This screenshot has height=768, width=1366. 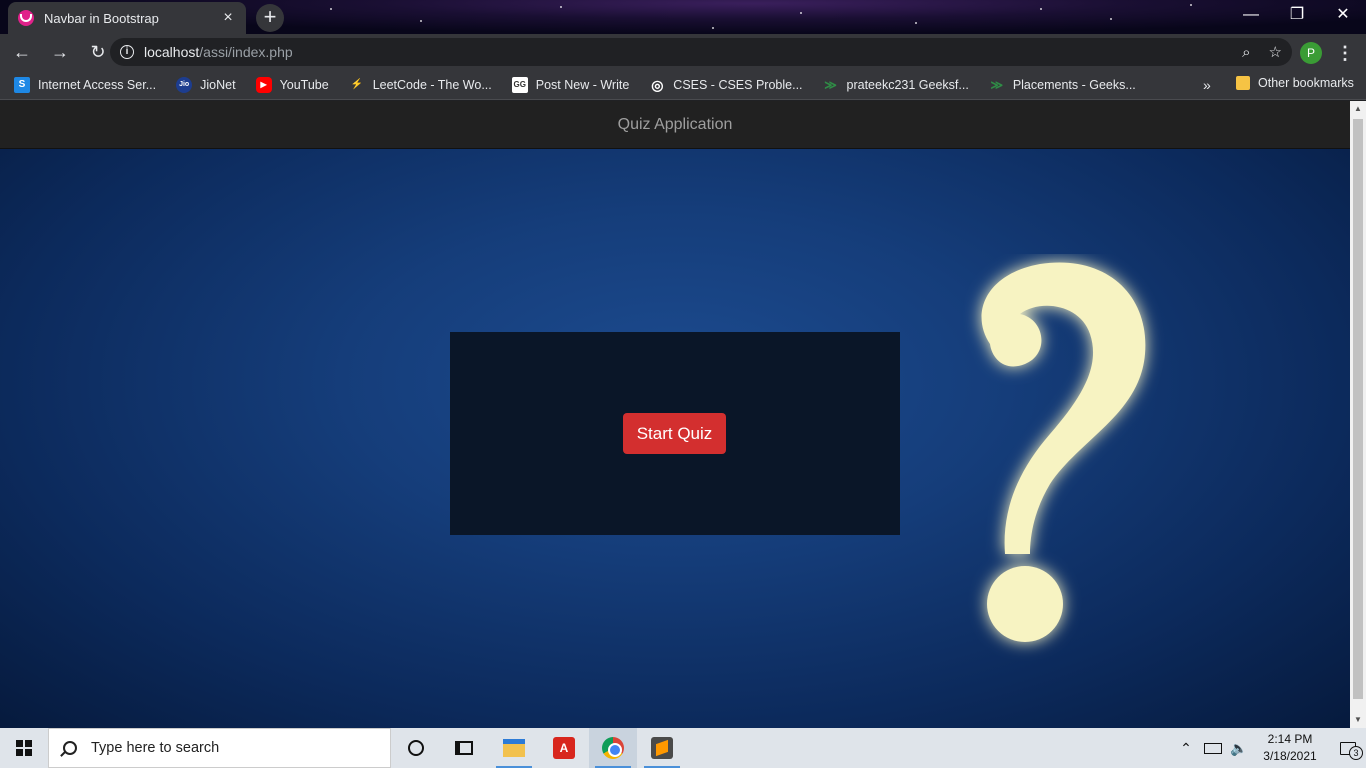 I want to click on bookmark-item: GG Post New - Write, so click(x=570, y=84).